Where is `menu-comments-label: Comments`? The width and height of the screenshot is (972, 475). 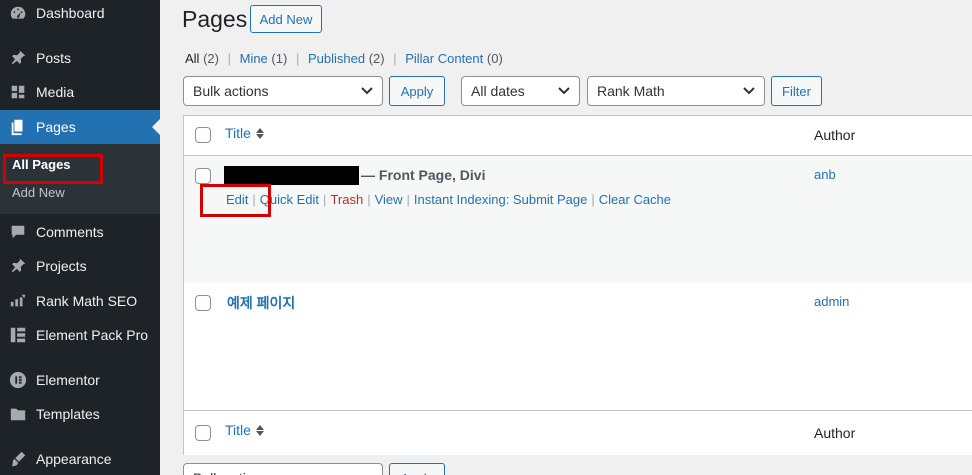
menu-comments-label: Comments is located at coordinates (70, 232).